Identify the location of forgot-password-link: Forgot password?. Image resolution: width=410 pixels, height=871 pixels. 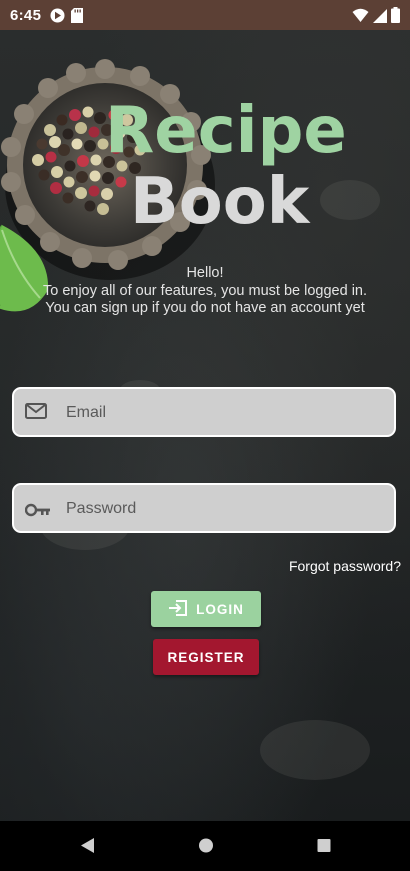
(345, 566).